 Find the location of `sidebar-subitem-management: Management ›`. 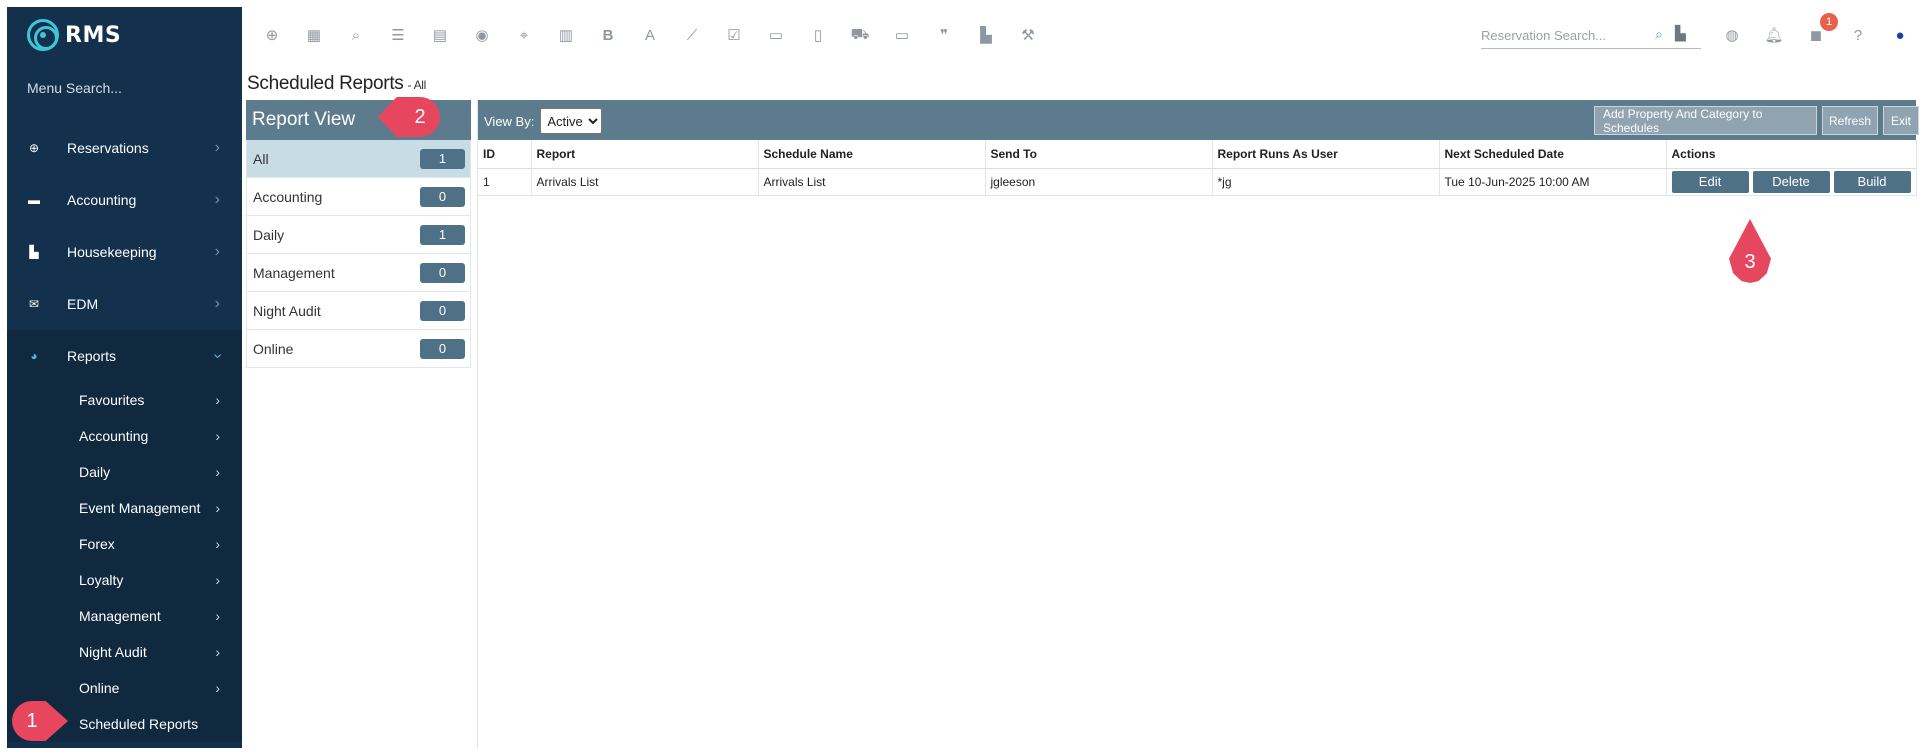

sidebar-subitem-management: Management › is located at coordinates (124, 616).